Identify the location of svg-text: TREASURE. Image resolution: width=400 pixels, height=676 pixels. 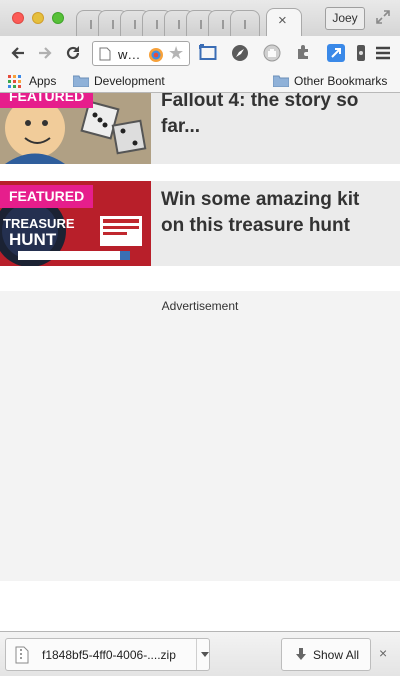
(39, 223).